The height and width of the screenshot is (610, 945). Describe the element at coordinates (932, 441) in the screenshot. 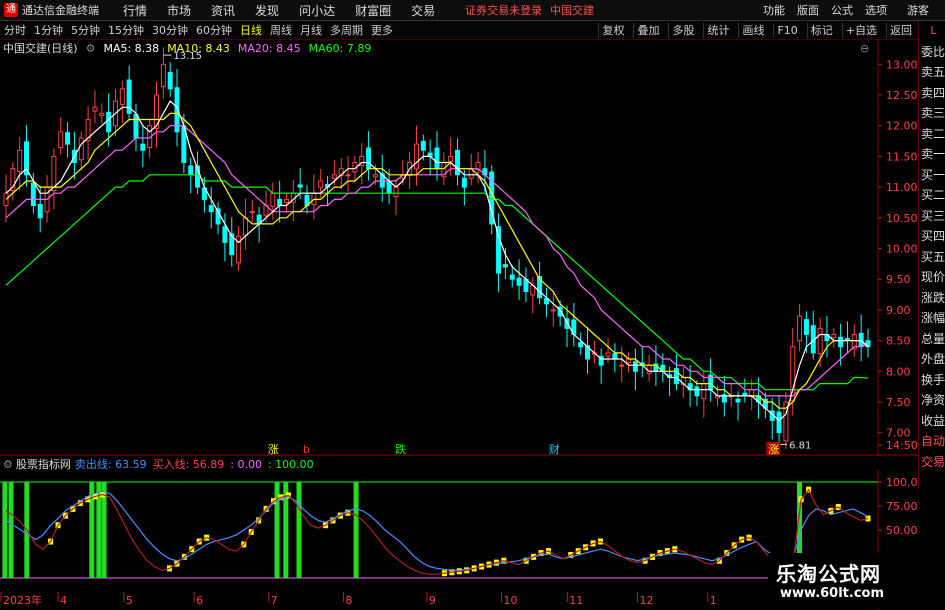

I see `sidebar-item-auto: 自动` at that location.